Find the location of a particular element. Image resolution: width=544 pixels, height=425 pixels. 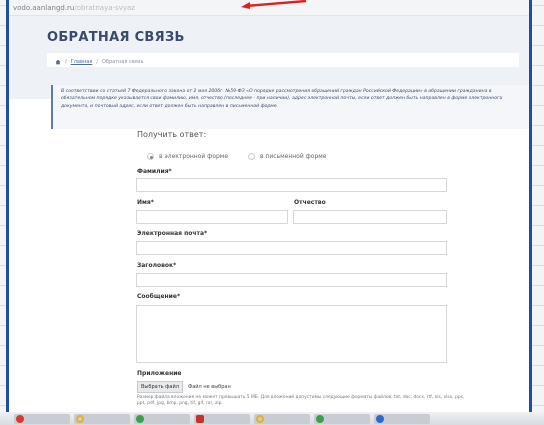

radio-unselected-icon is located at coordinates (252, 156).